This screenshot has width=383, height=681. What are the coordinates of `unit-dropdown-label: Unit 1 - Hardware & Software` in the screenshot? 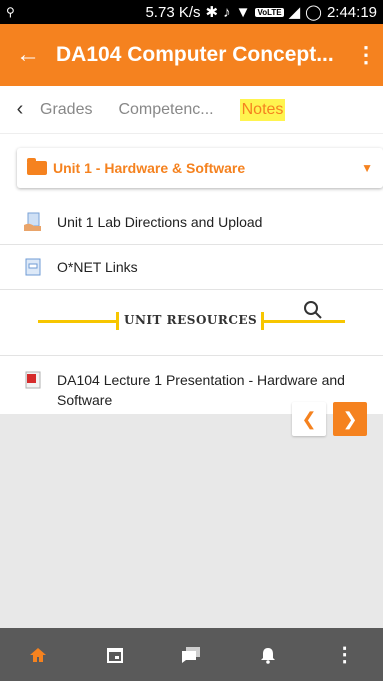 It's located at (149, 168).